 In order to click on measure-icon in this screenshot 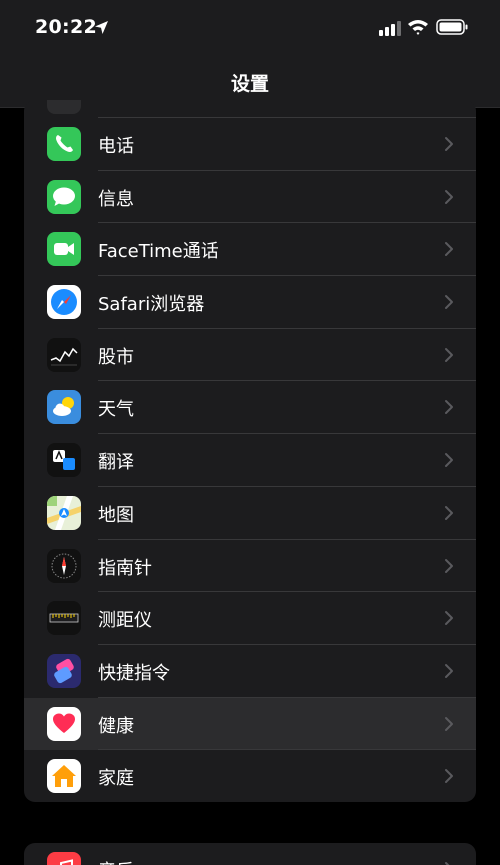, I will do `click(64, 618)`.